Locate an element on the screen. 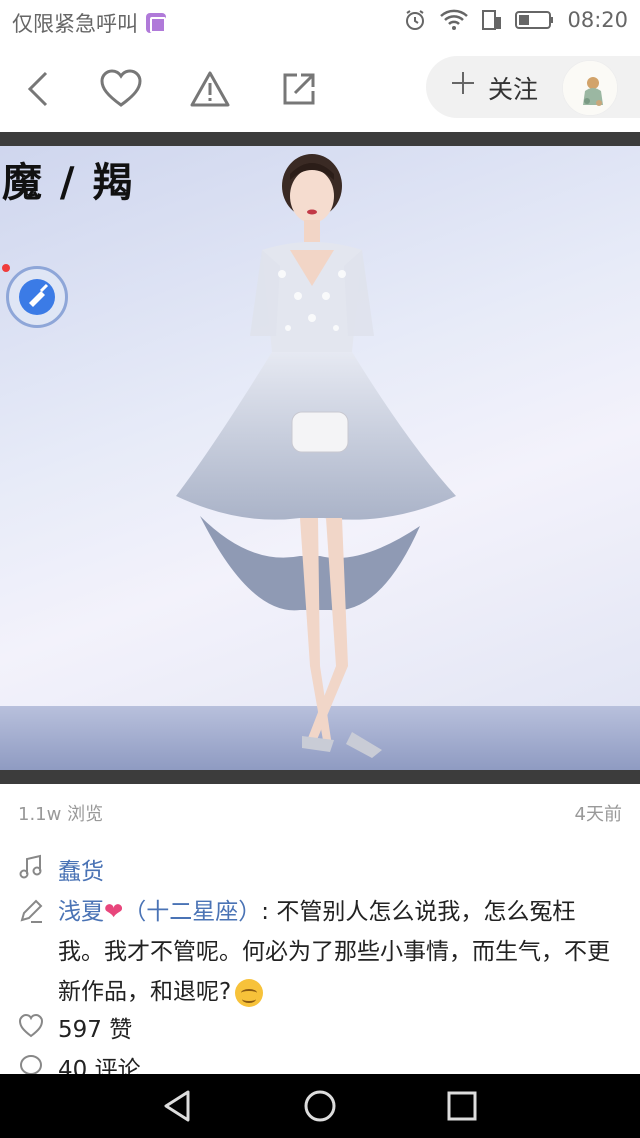 The image size is (640, 1138). report-button is located at coordinates (210, 89).